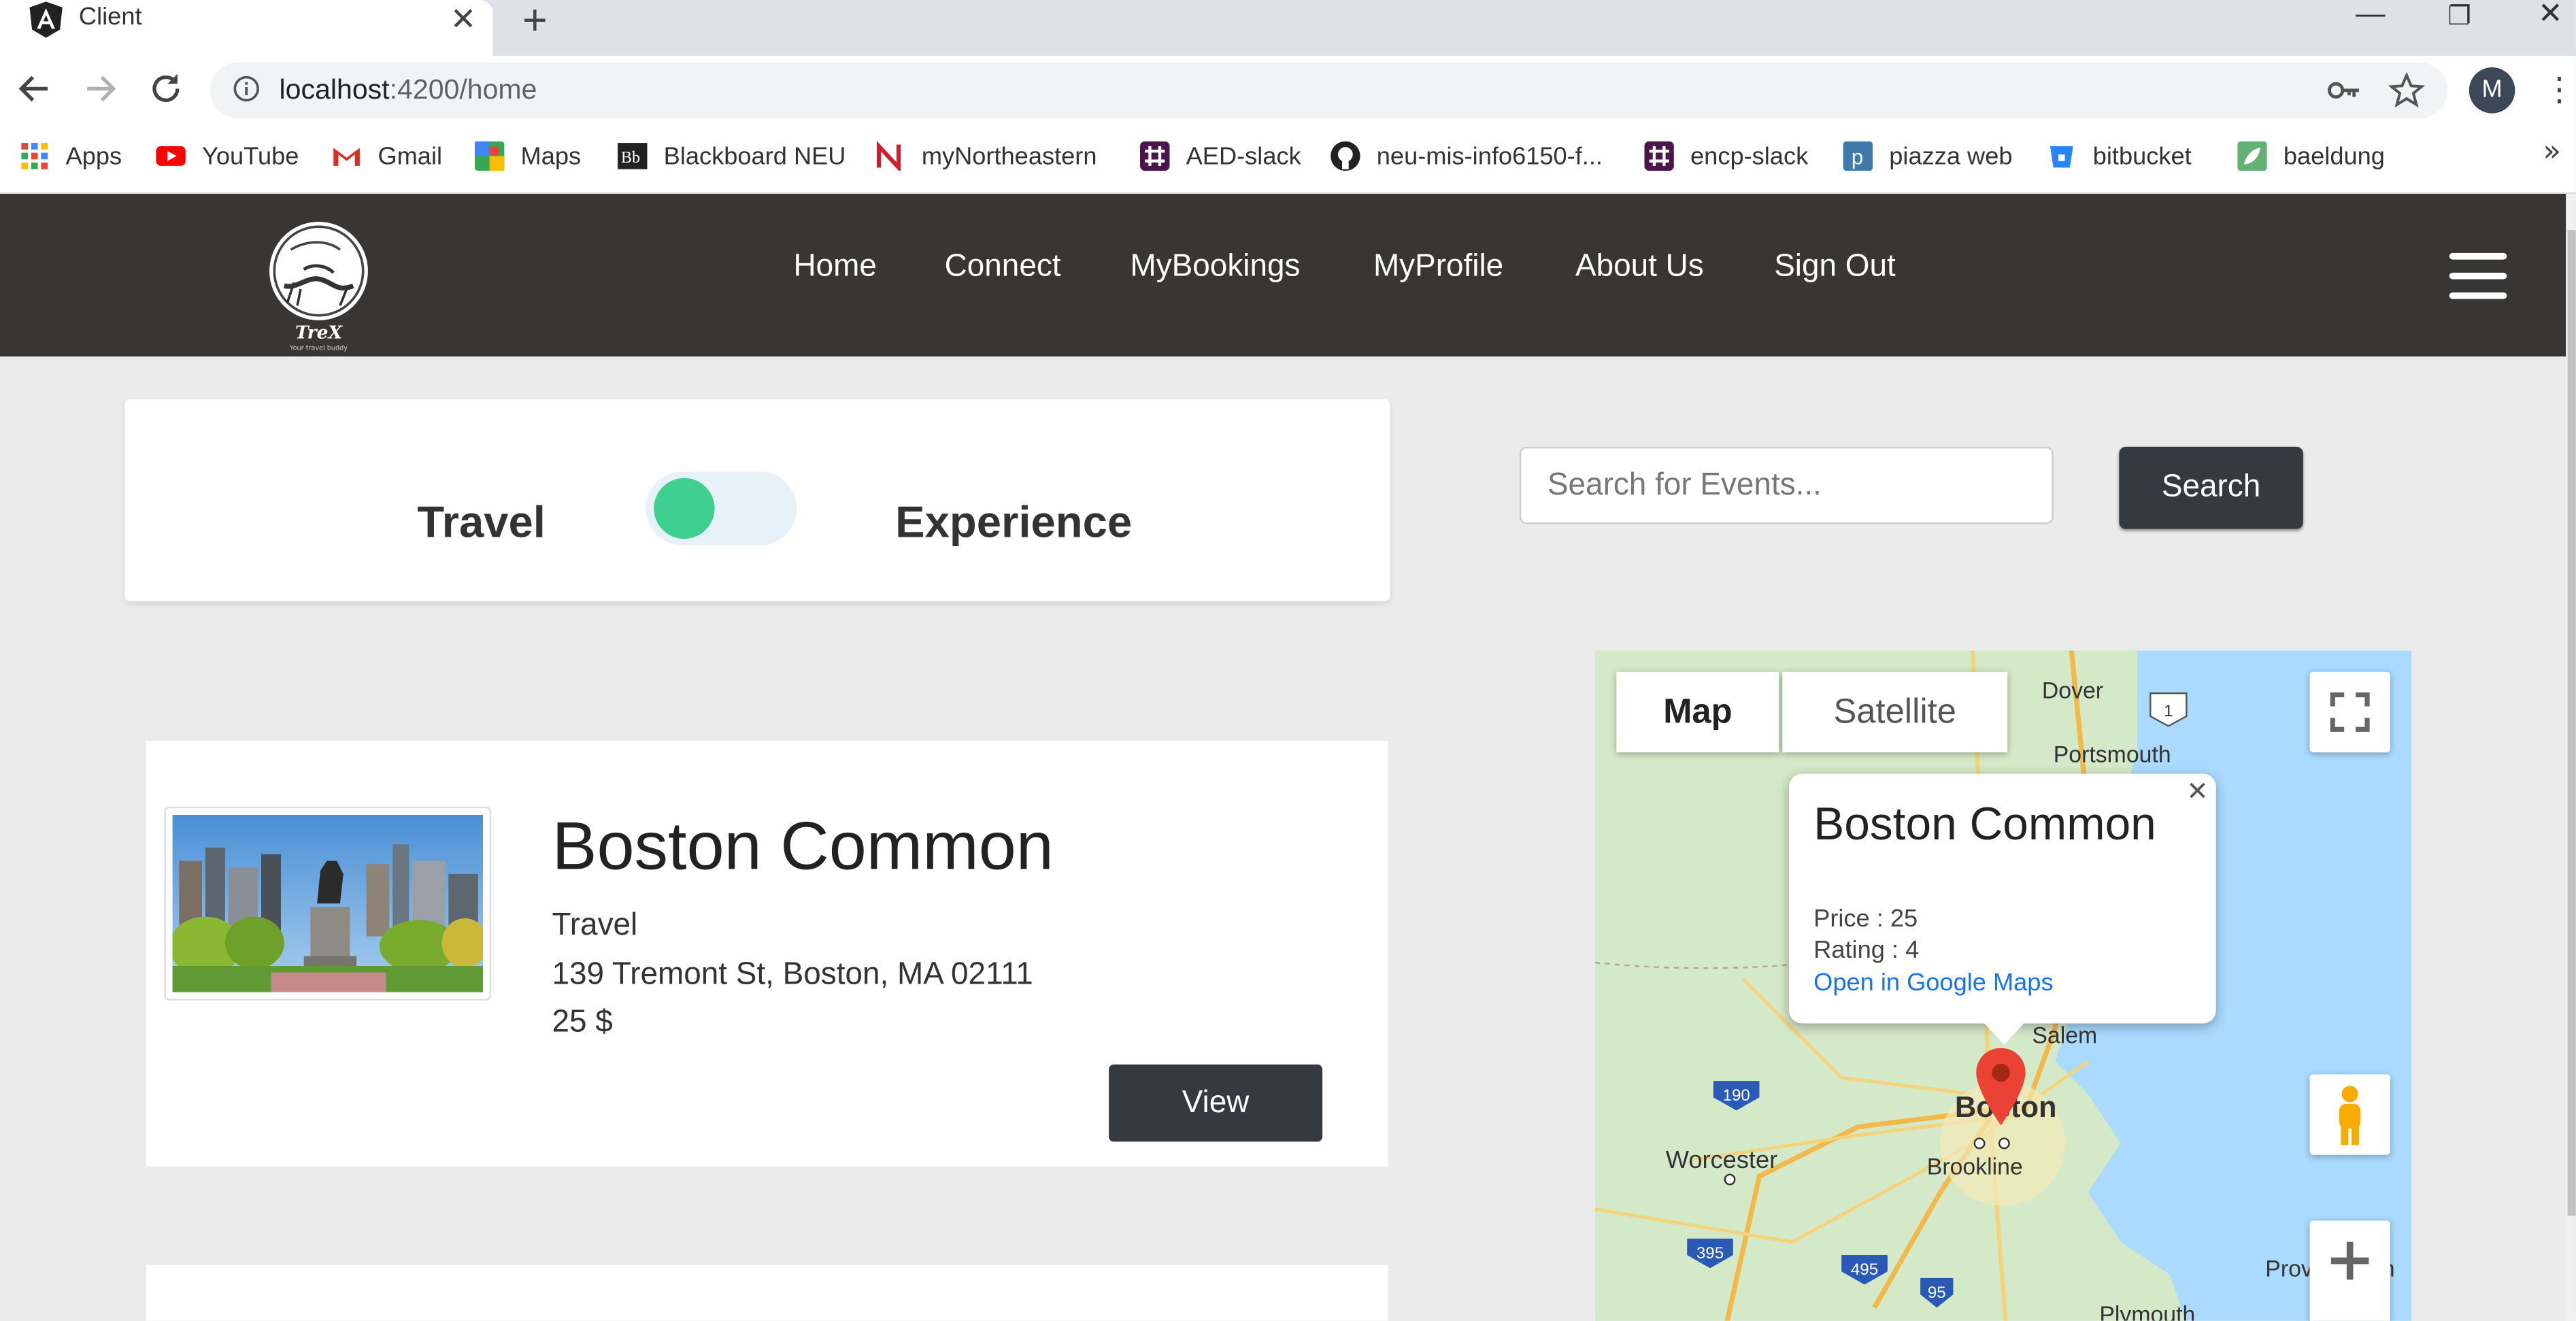 The height and width of the screenshot is (1321, 2576). What do you see at coordinates (2459, 16) in the screenshot?
I see `restore-icon: ❐` at bounding box center [2459, 16].